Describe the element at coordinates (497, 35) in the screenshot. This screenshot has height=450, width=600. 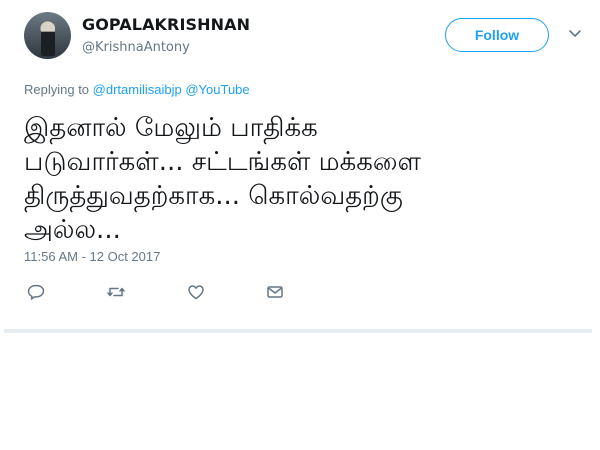
I see `follow-button: Follow` at that location.